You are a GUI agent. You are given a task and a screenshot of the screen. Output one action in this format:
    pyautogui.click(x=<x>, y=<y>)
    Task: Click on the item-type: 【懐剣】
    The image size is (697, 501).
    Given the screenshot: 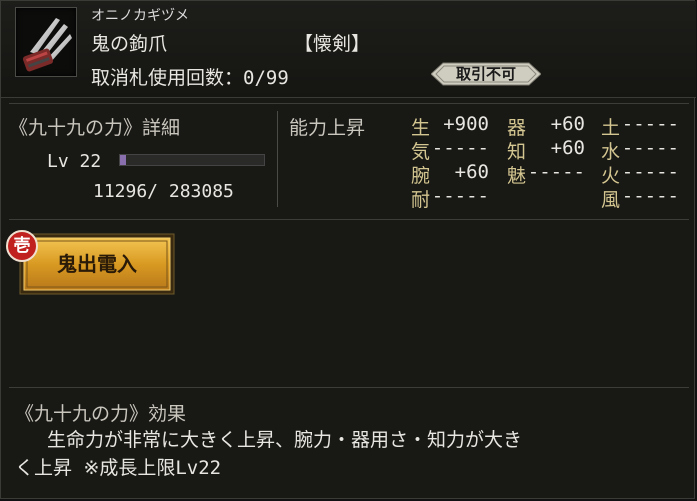 What is the action you would take?
    pyautogui.click(x=332, y=44)
    